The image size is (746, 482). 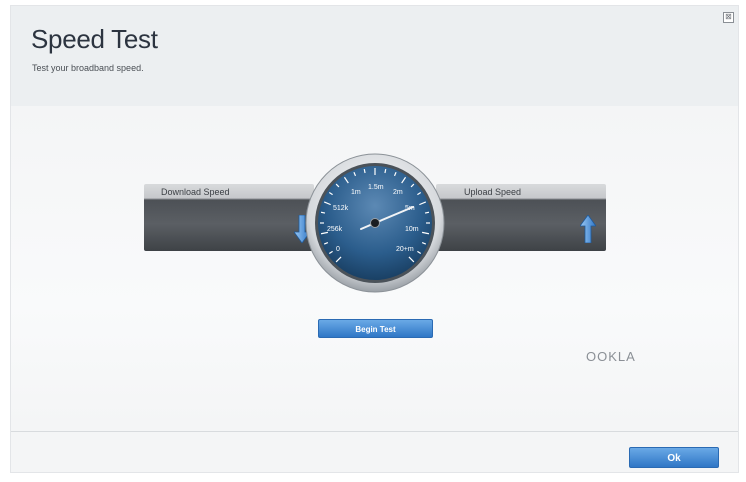 What do you see at coordinates (88, 68) in the screenshot?
I see `page-subtitle: Test your broadband speed.` at bounding box center [88, 68].